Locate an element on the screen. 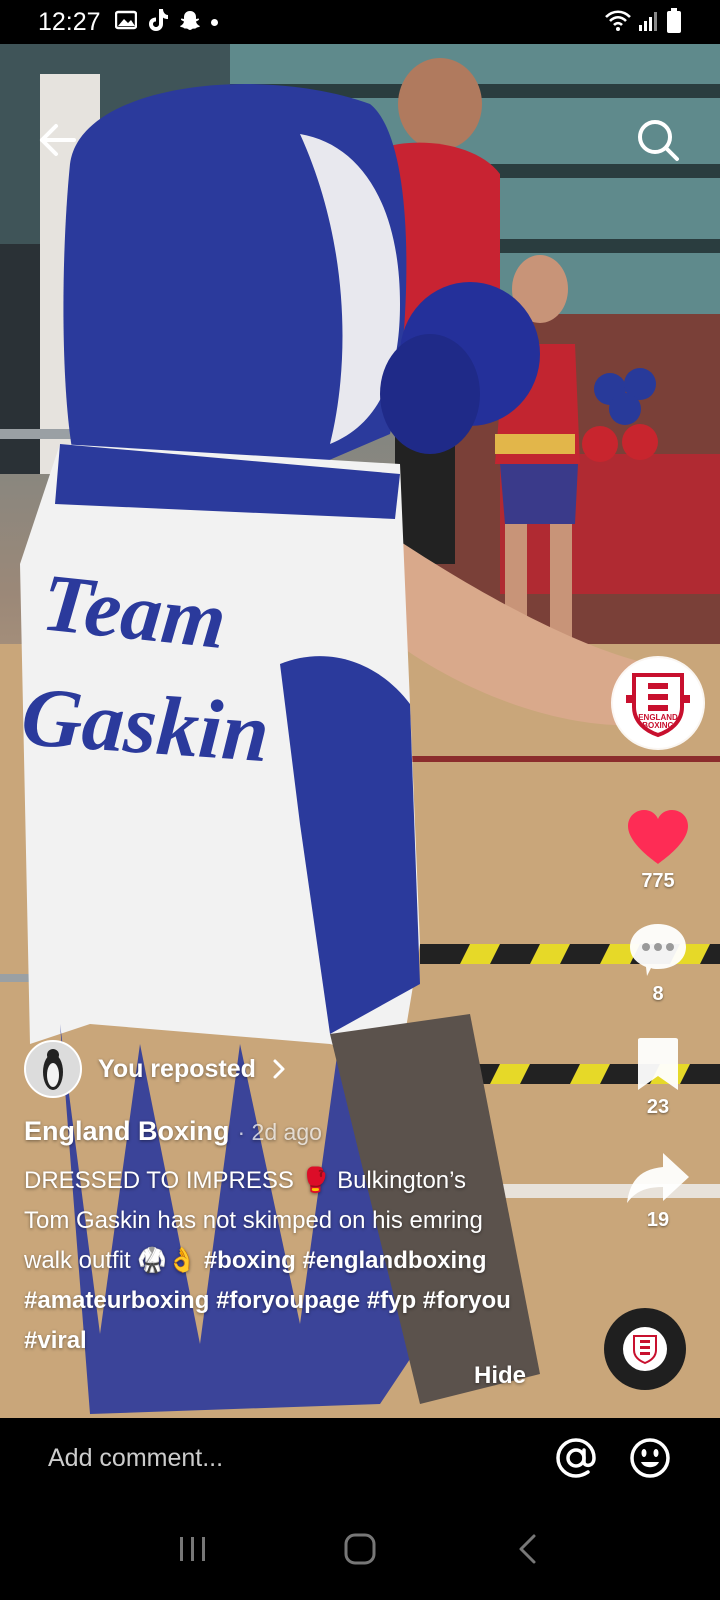  like-count: 775 is located at coordinates (658, 881).